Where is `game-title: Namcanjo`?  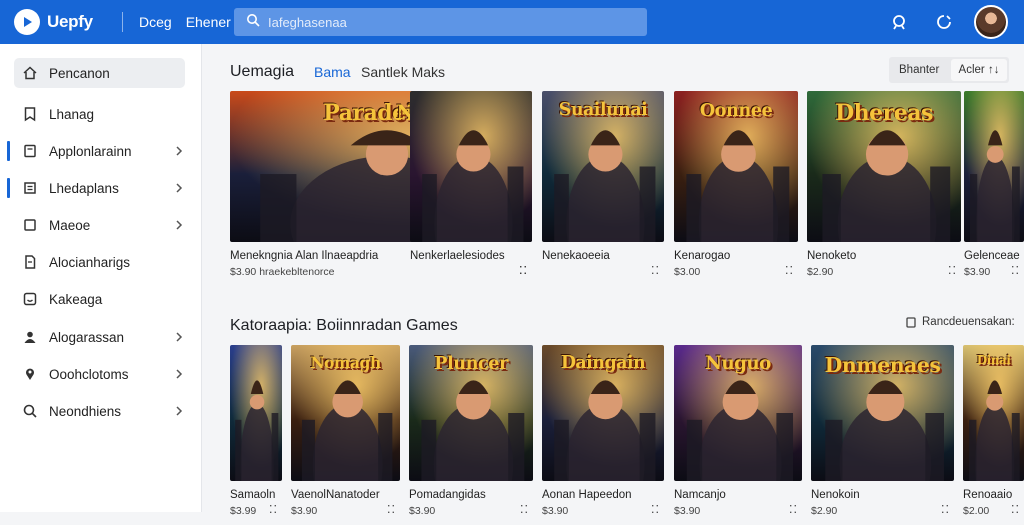
game-title: Namcanjo is located at coordinates (700, 495).